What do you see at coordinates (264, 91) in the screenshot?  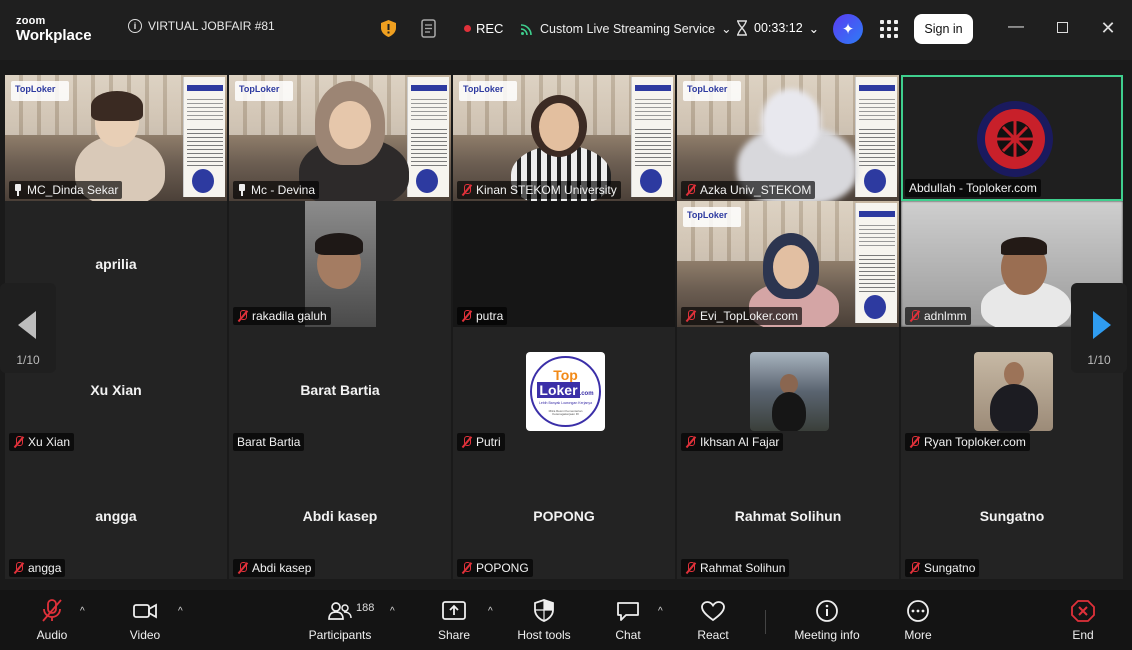 I see `toploker-brand-logo: TopLoker` at bounding box center [264, 91].